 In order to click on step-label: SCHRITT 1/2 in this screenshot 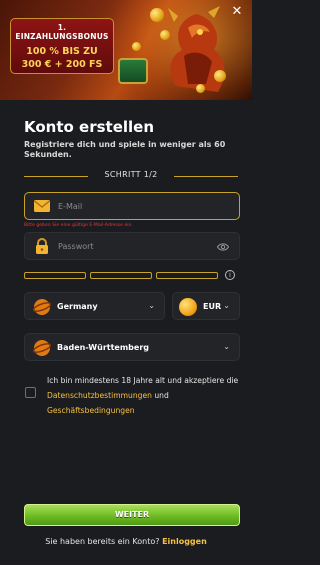, I will do `click(131, 174)`.